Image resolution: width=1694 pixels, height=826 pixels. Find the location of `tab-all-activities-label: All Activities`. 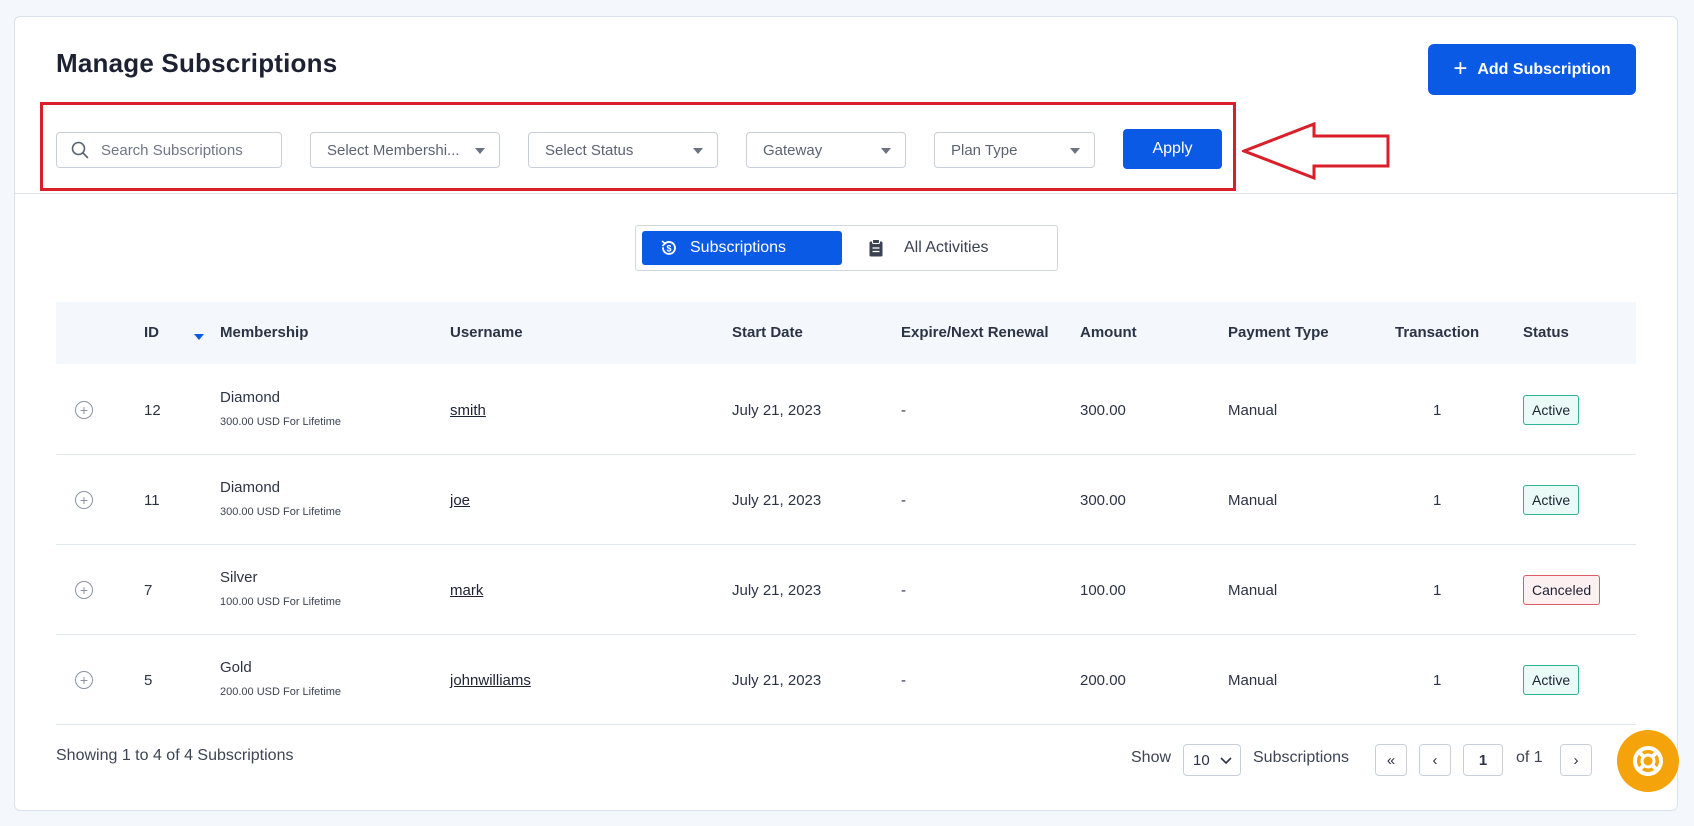

tab-all-activities-label: All Activities is located at coordinates (946, 247).